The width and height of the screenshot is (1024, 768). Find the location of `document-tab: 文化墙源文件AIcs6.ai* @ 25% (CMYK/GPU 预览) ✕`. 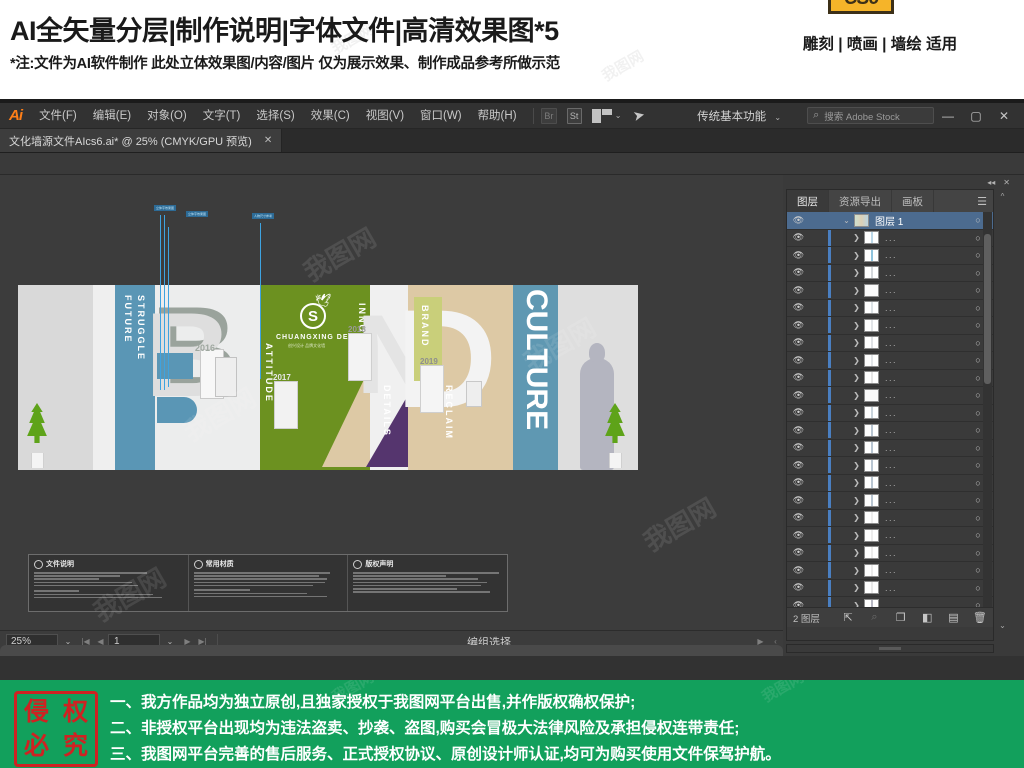

document-tab: 文化墙源文件AIcs6.ai* @ 25% (CMYK/GPU 预览) ✕ is located at coordinates (141, 140).